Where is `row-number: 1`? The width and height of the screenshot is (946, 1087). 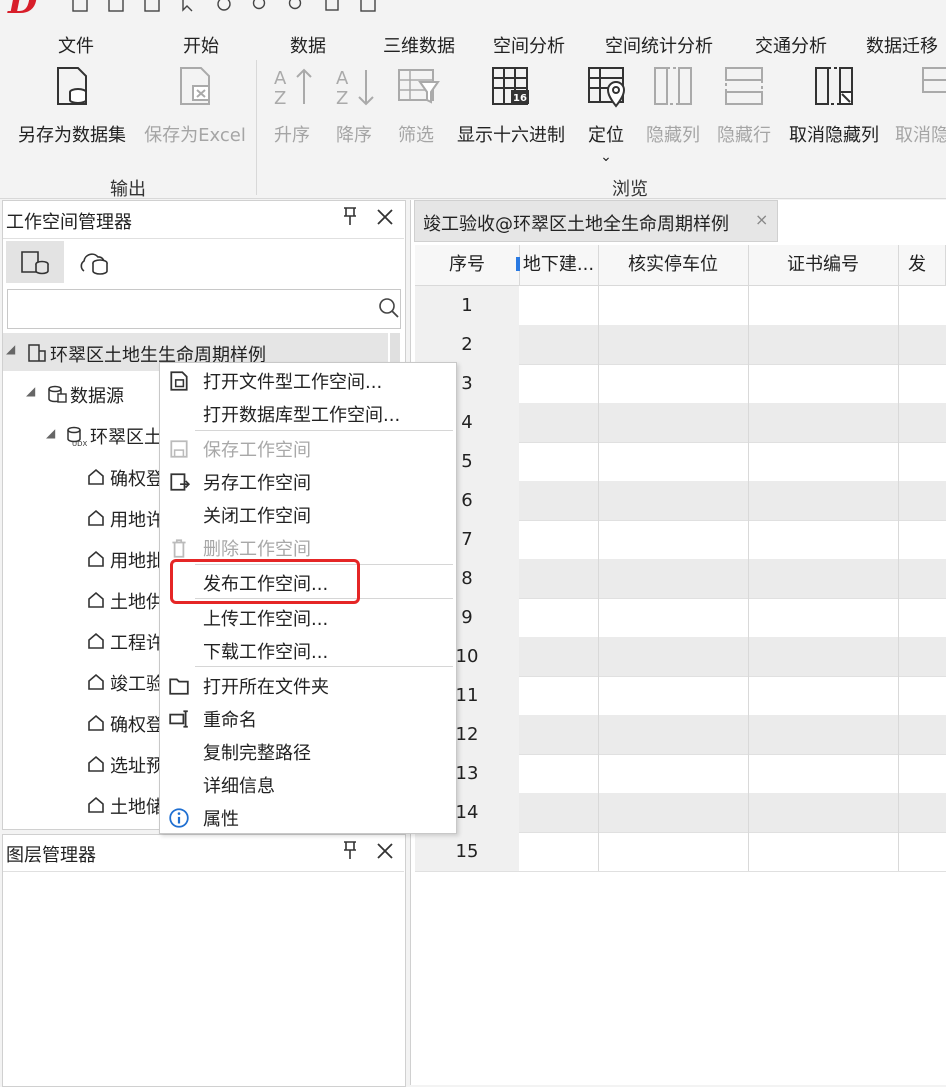
row-number: 1 is located at coordinates (467, 305).